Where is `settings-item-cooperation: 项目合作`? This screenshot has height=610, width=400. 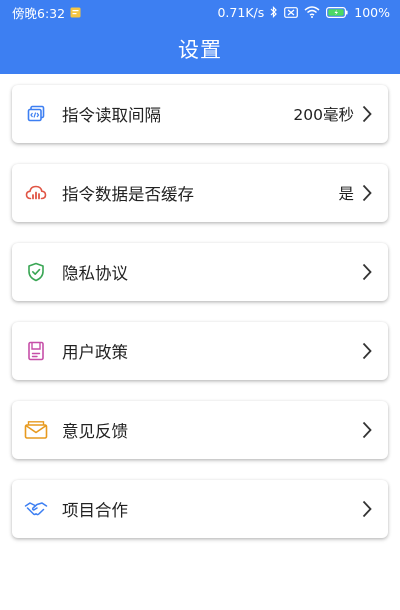
settings-item-cooperation: 项目合作 is located at coordinates (200, 509).